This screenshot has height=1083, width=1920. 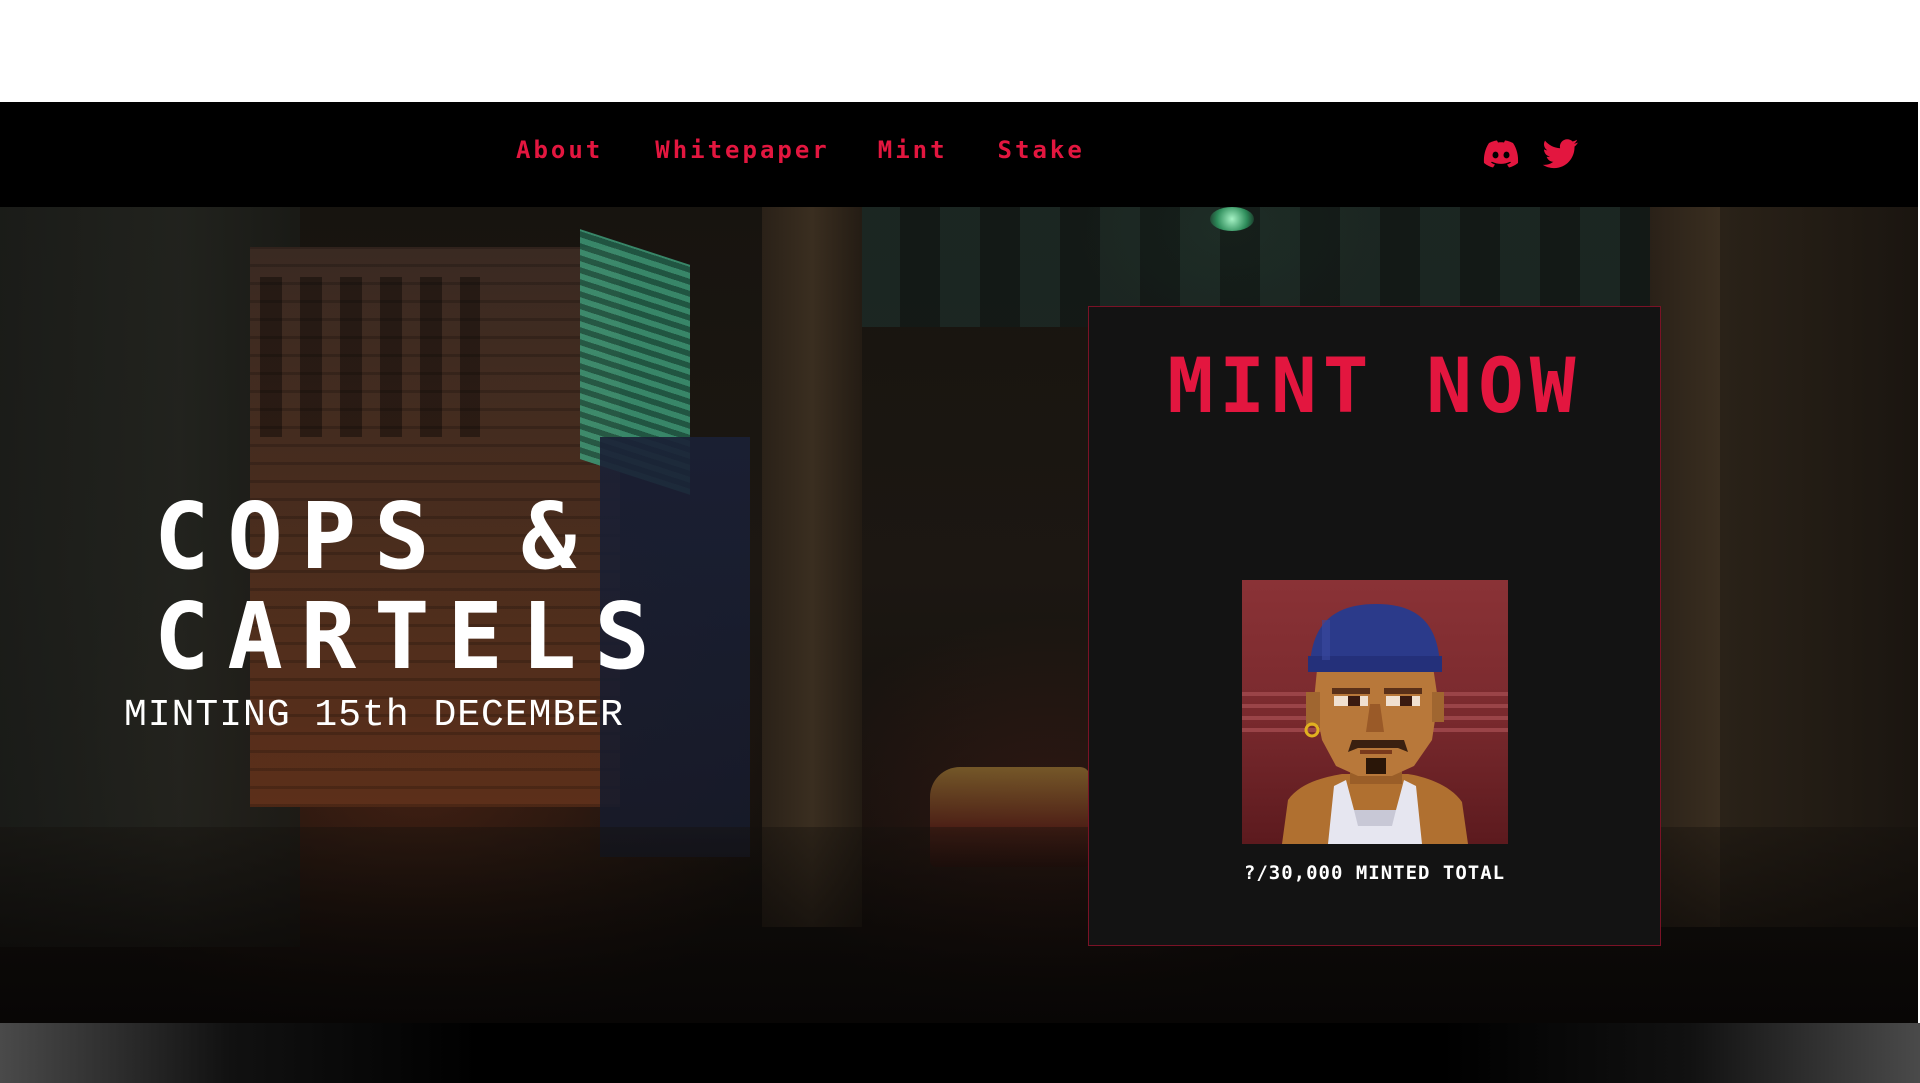 I want to click on twitter-icon, so click(x=1561, y=154).